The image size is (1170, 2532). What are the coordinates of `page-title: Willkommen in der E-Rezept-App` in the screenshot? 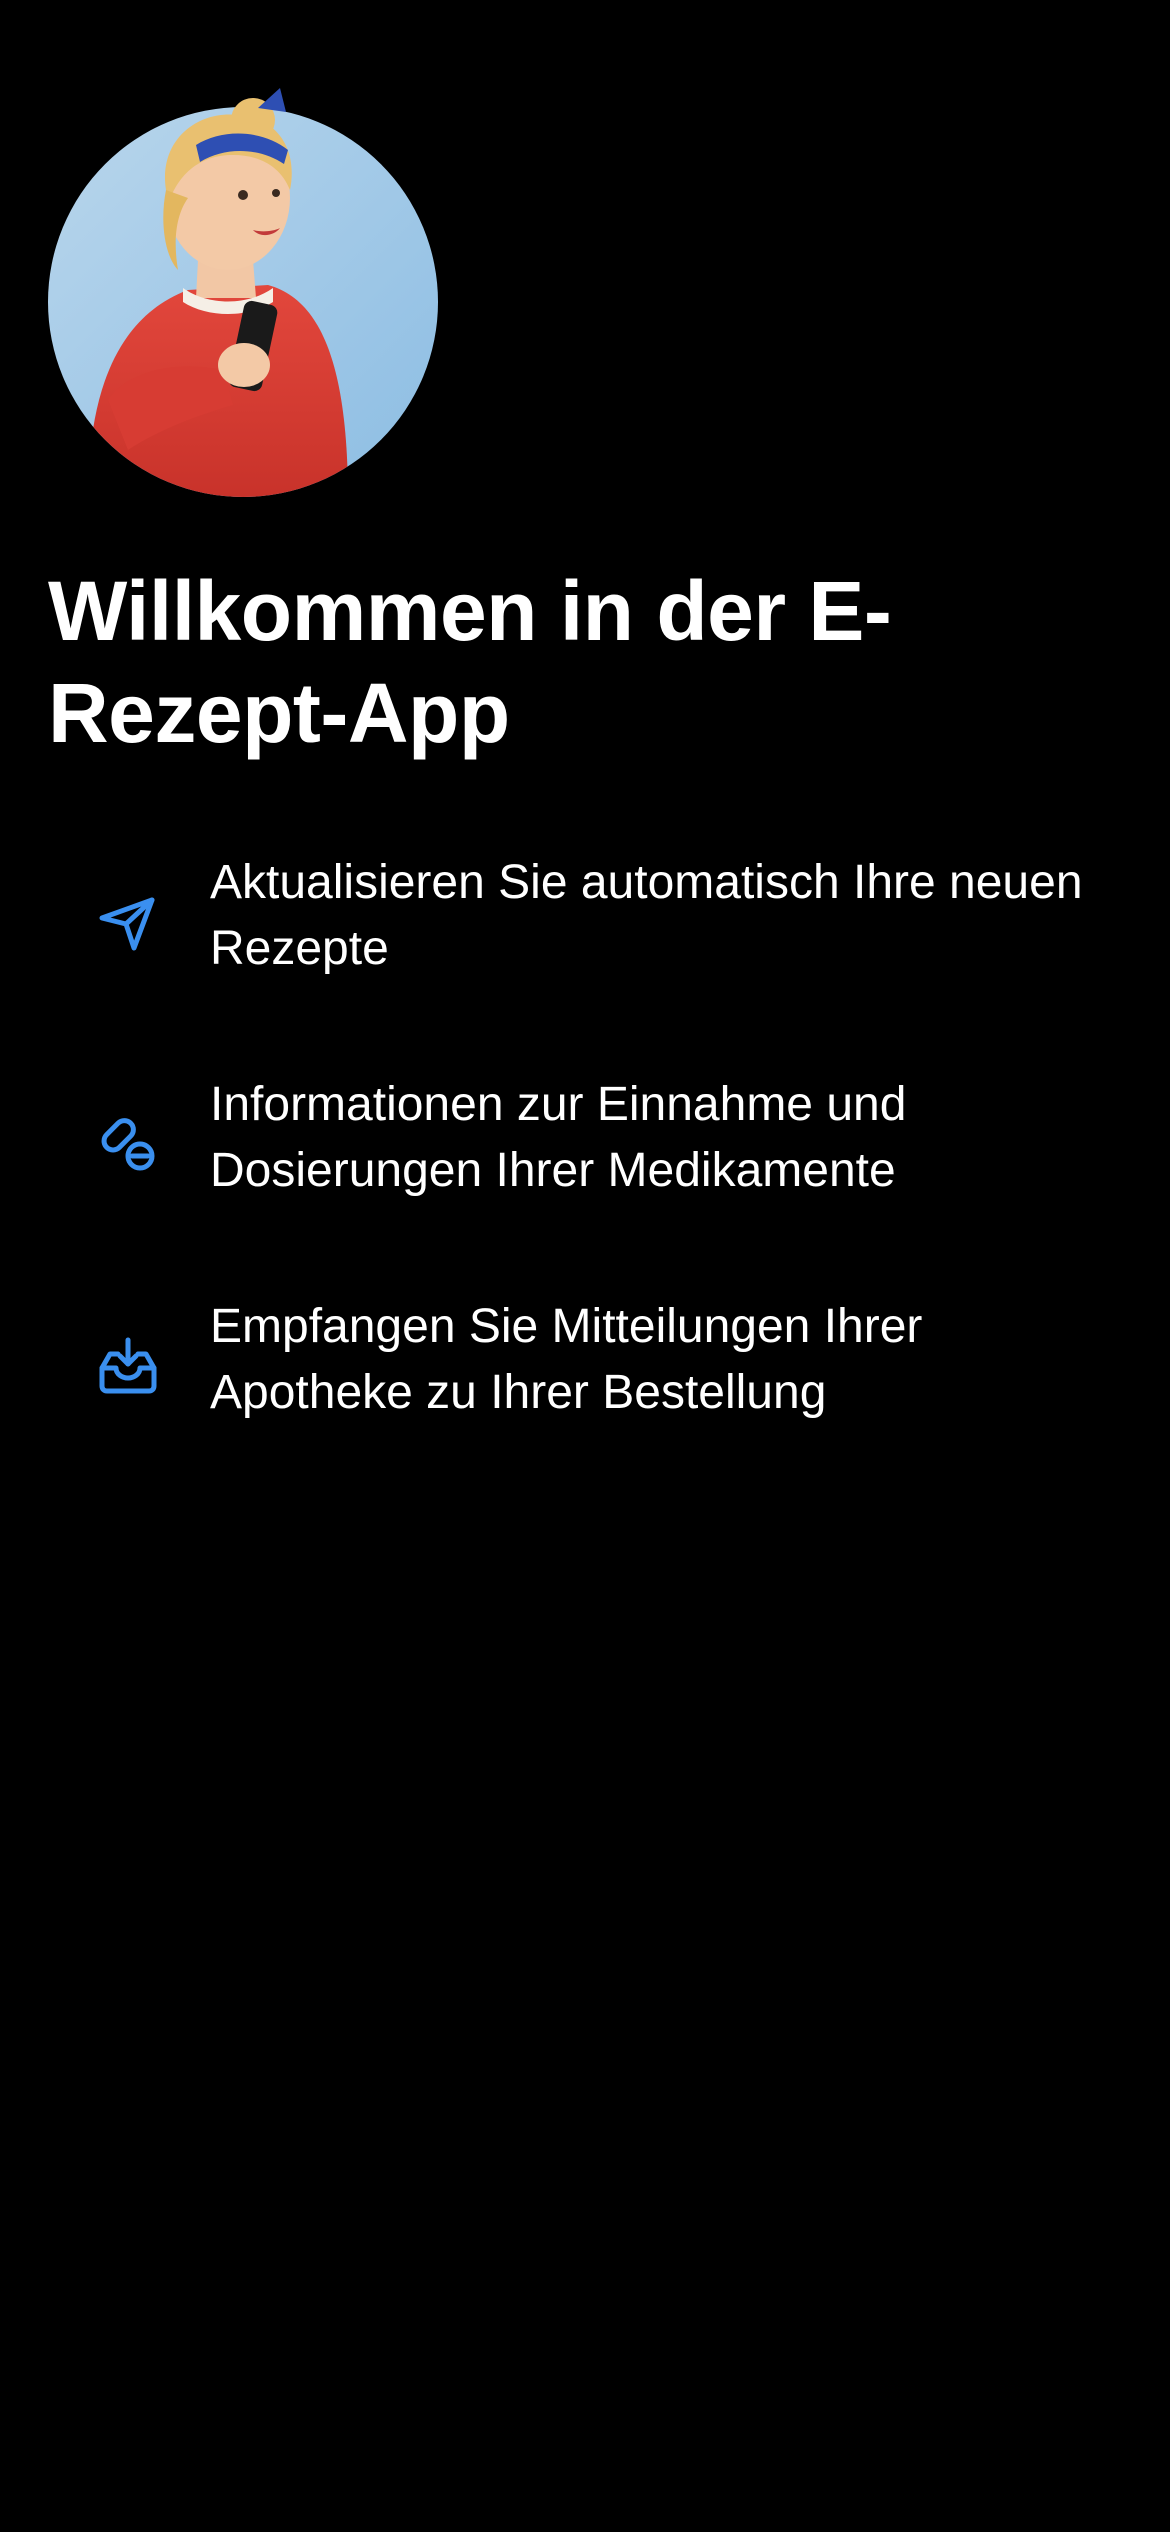 It's located at (470, 662).